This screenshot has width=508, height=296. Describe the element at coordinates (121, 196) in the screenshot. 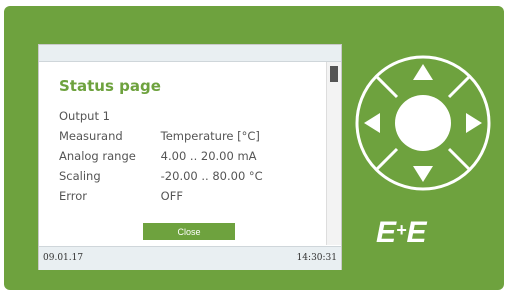

I see `row-error: Error OFF` at that location.